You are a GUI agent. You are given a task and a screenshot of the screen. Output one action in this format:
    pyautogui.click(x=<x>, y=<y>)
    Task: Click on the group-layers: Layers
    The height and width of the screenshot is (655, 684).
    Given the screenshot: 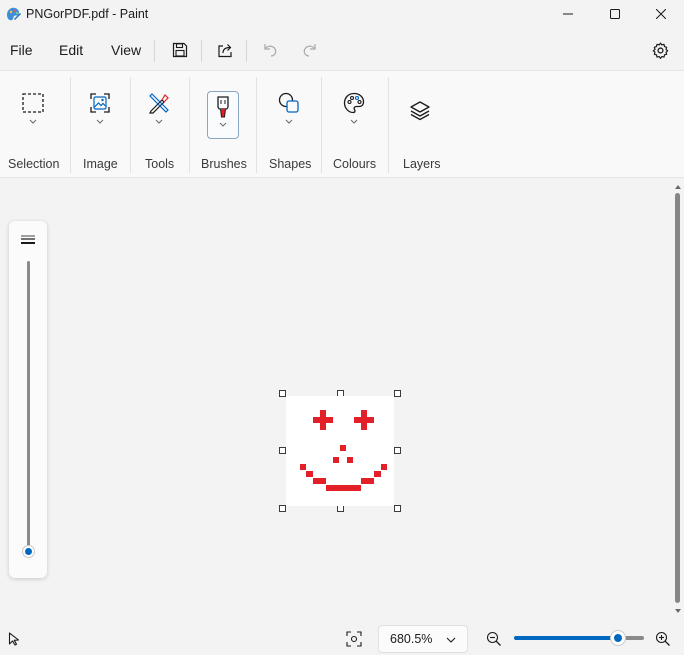 What is the action you would take?
    pyautogui.click(x=421, y=125)
    